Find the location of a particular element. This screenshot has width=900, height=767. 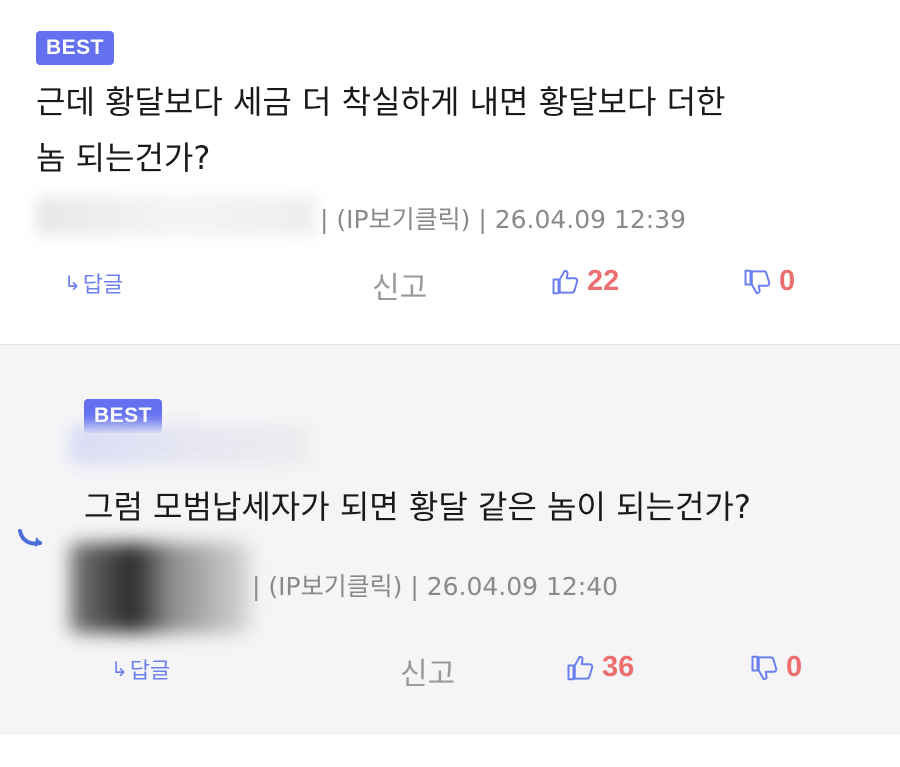

like-button: 22 is located at coordinates (585, 281).